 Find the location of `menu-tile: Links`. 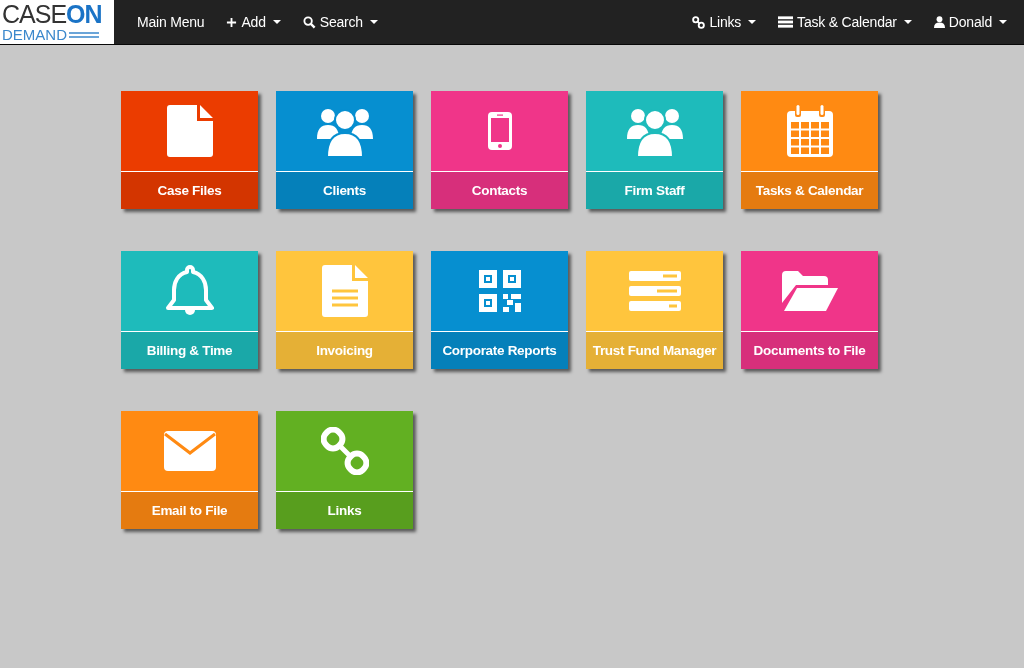

menu-tile: Links is located at coordinates (344, 470).